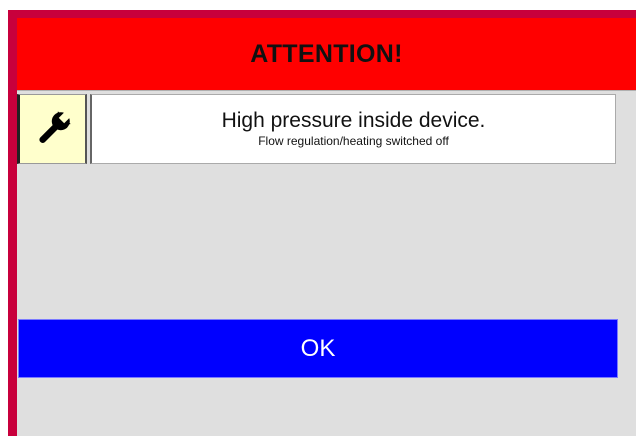  What do you see at coordinates (318, 348) in the screenshot?
I see `ok-button: OK` at bounding box center [318, 348].